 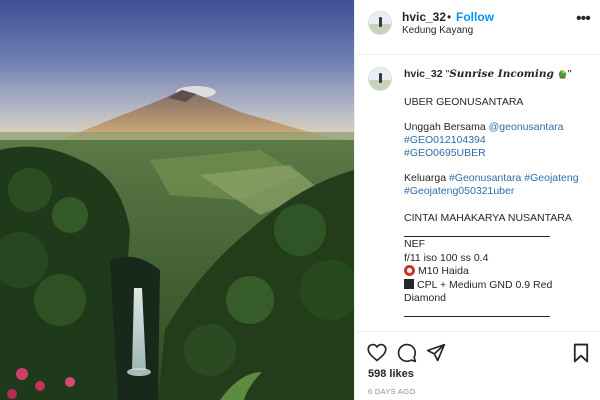 I want to click on square-filter-icon, so click(x=409, y=284).